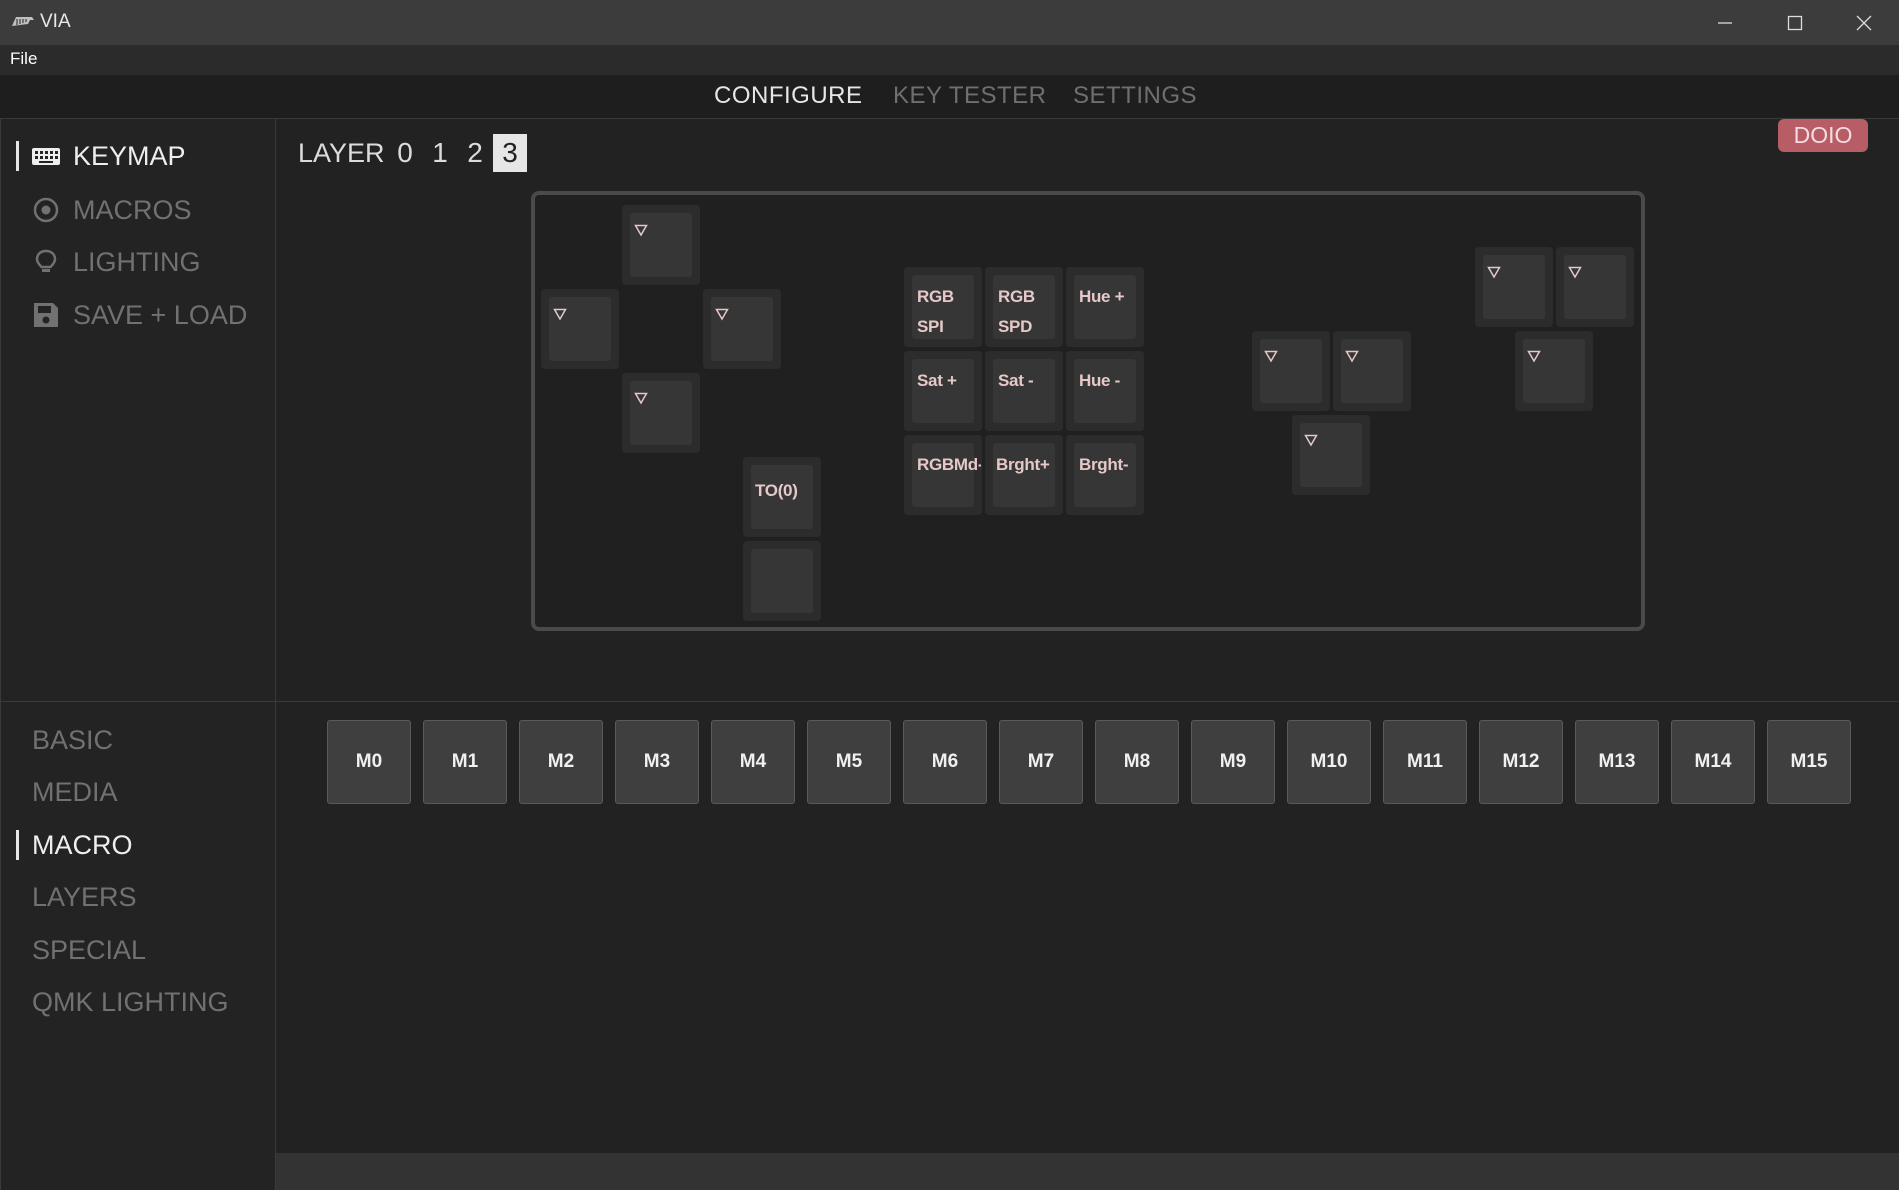 The height and width of the screenshot is (1190, 1899). Describe the element at coordinates (440, 153) in the screenshot. I see `layer-1-button: 1` at that location.